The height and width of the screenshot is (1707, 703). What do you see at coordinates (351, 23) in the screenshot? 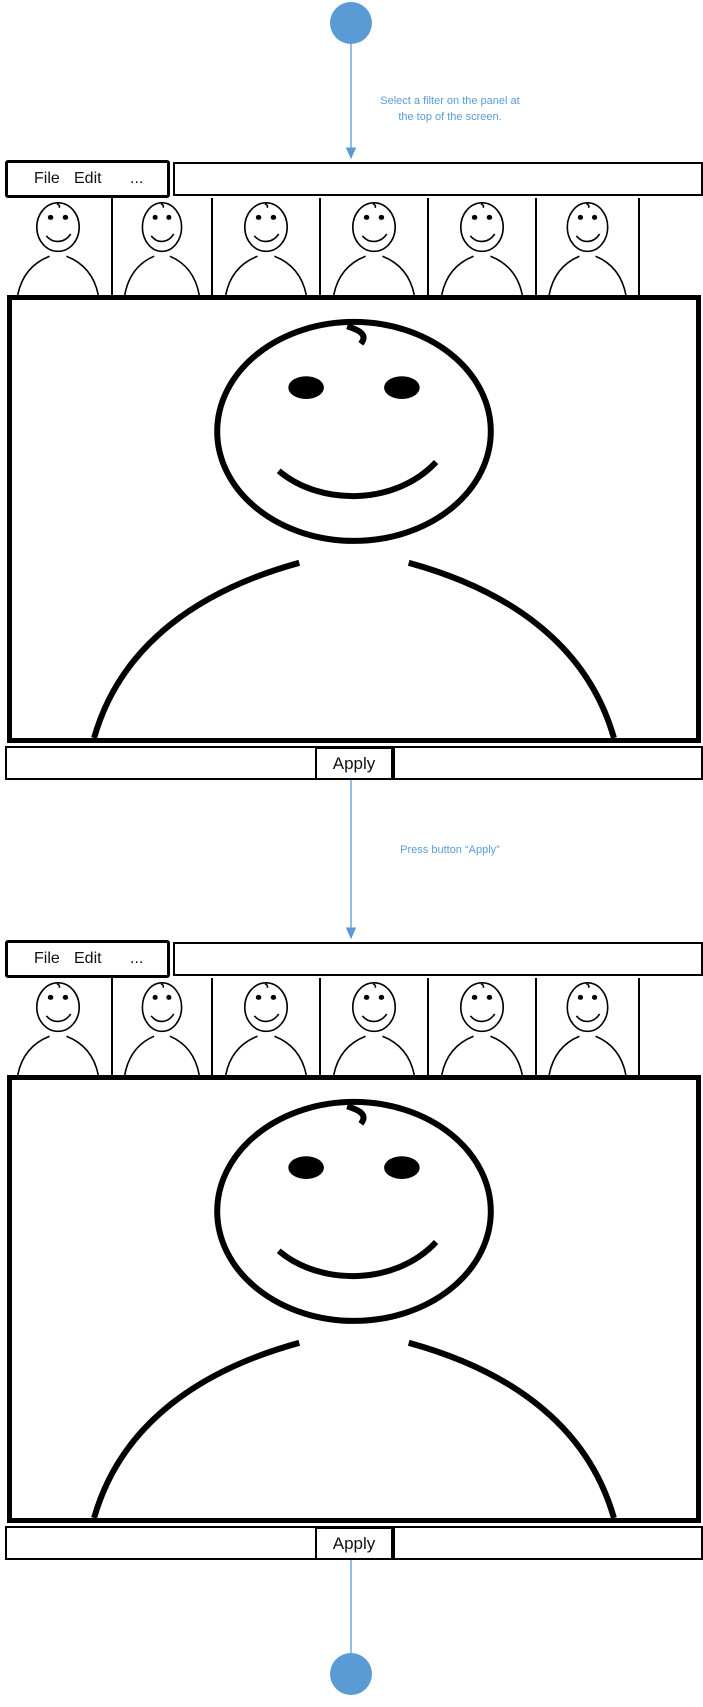
I see `start-node` at bounding box center [351, 23].